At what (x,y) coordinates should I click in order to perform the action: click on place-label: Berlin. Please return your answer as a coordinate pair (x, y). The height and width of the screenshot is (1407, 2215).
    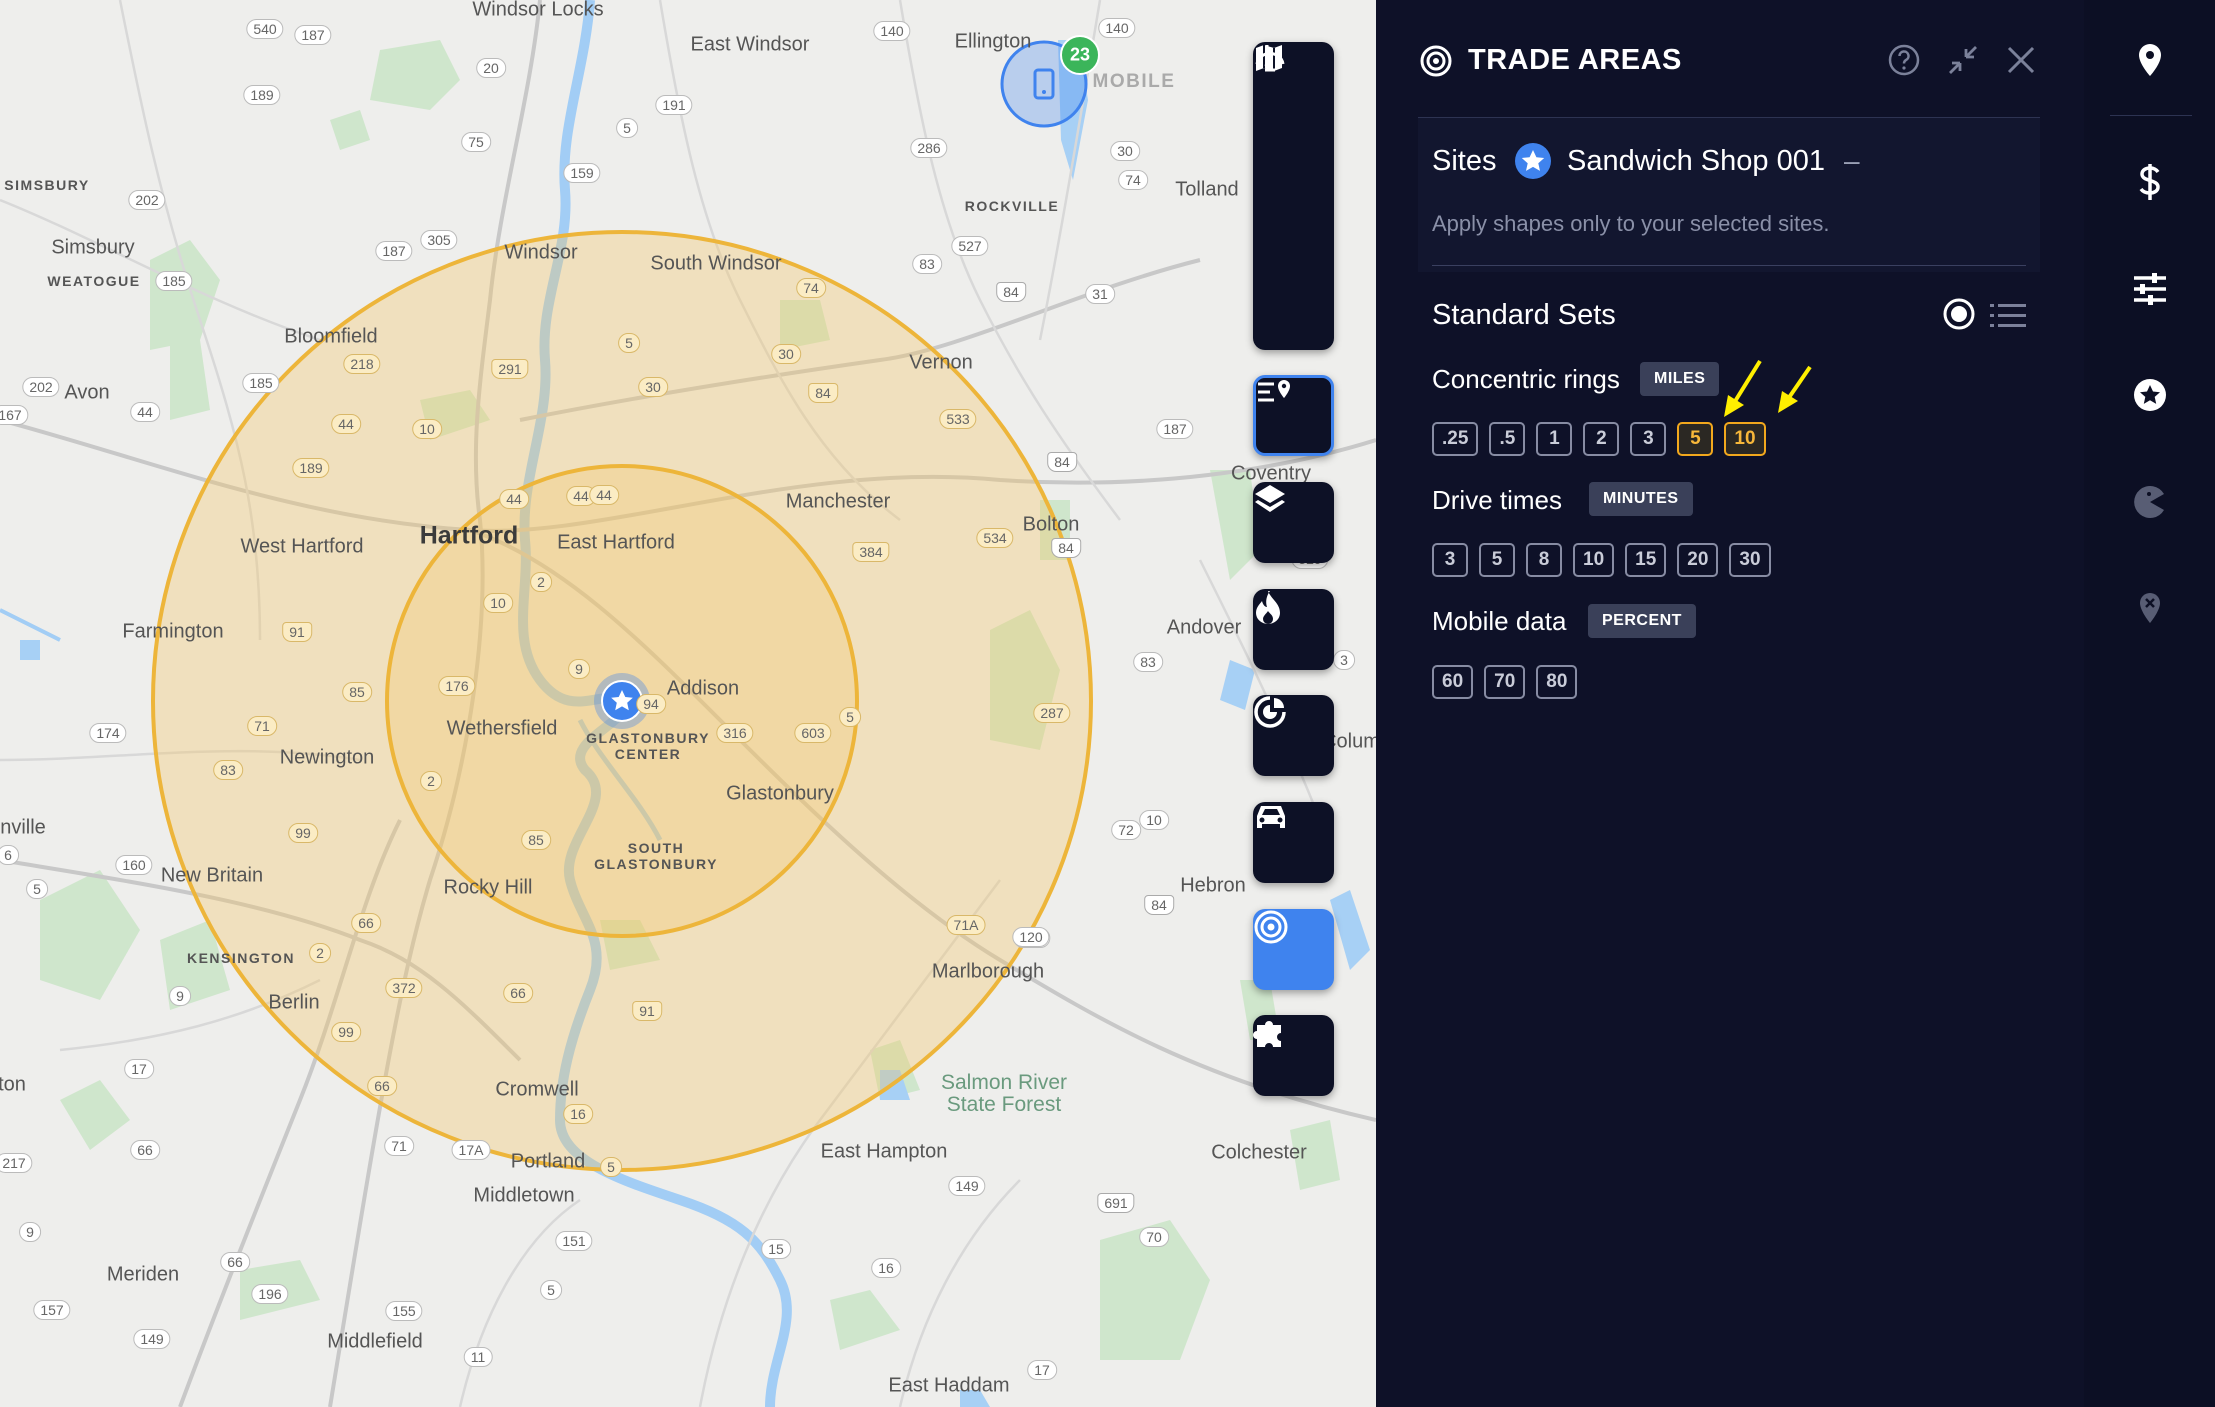
    Looking at the image, I should click on (294, 1002).